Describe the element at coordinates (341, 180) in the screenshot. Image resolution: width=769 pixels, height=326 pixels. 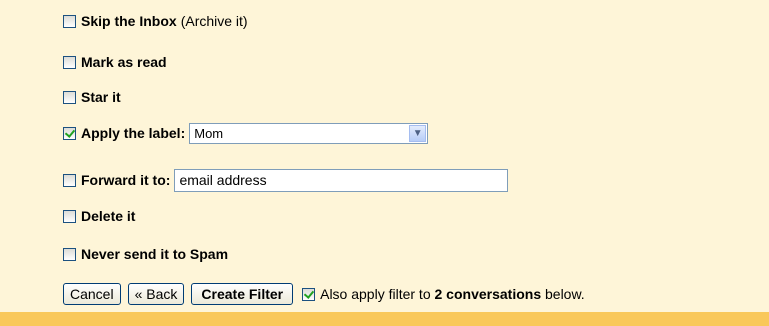
I see `forward-email-input: email address` at that location.